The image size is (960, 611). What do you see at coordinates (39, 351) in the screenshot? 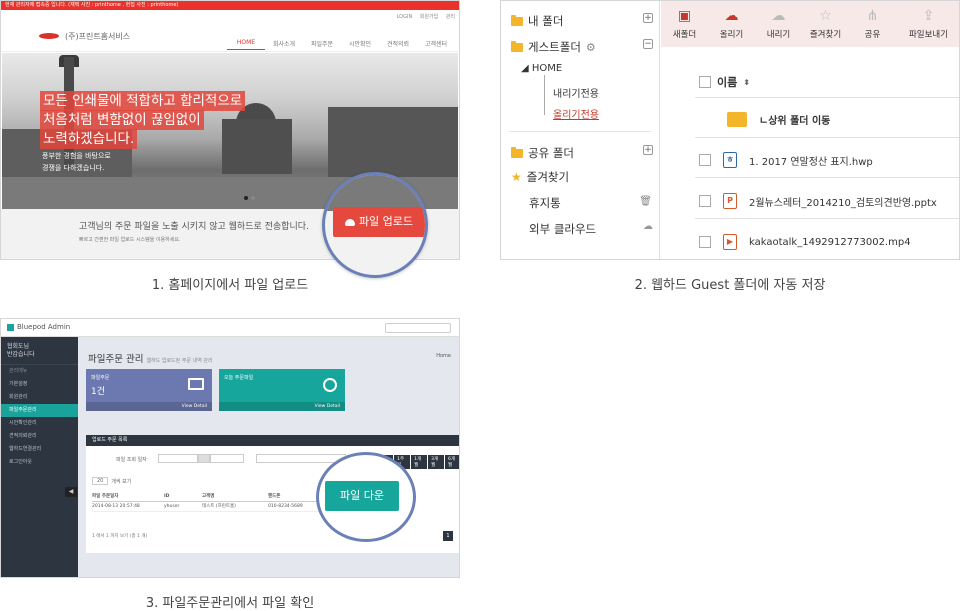
I see `user-box: 협회도님 반갑습니다` at bounding box center [39, 351].